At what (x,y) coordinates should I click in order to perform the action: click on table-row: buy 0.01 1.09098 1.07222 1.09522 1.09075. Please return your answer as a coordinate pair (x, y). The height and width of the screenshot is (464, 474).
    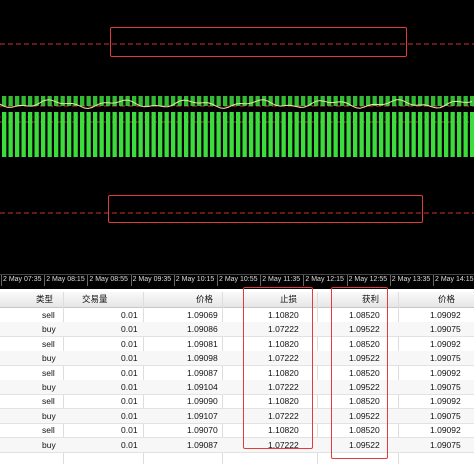
    Looking at the image, I should click on (237, 359).